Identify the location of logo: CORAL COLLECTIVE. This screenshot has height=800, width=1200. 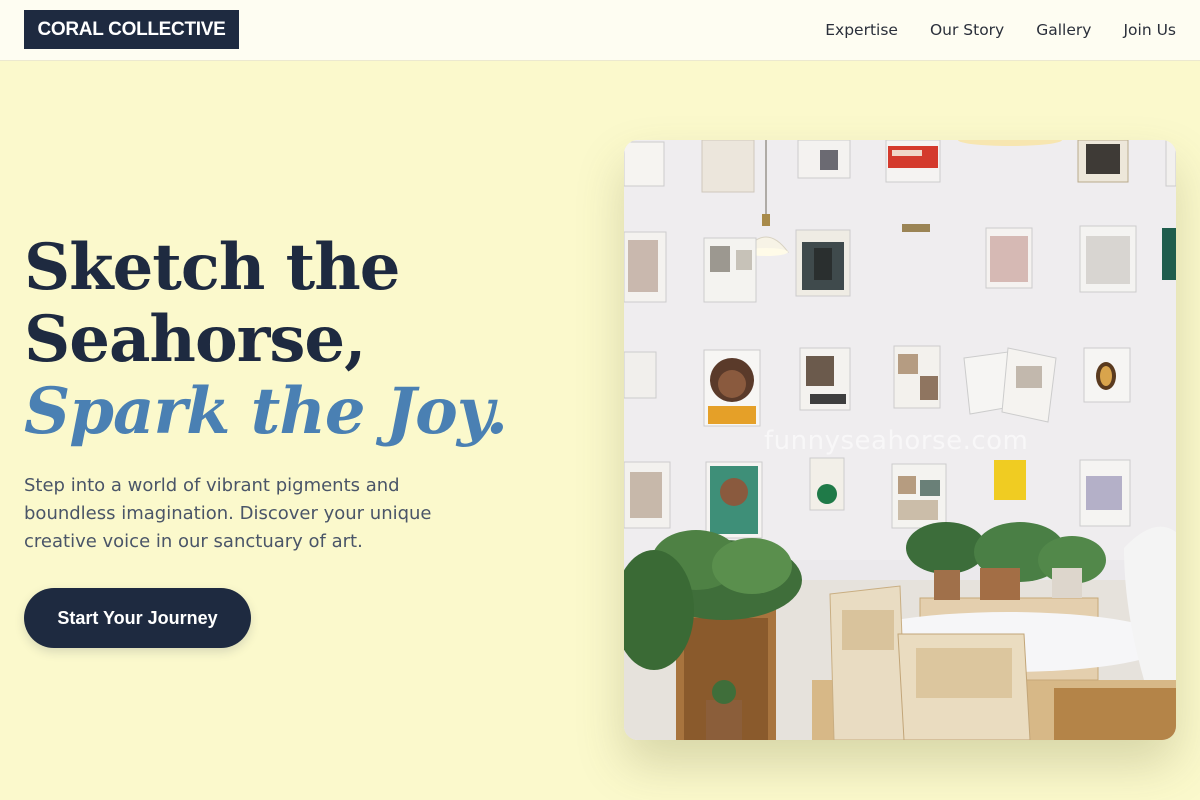
(131, 29).